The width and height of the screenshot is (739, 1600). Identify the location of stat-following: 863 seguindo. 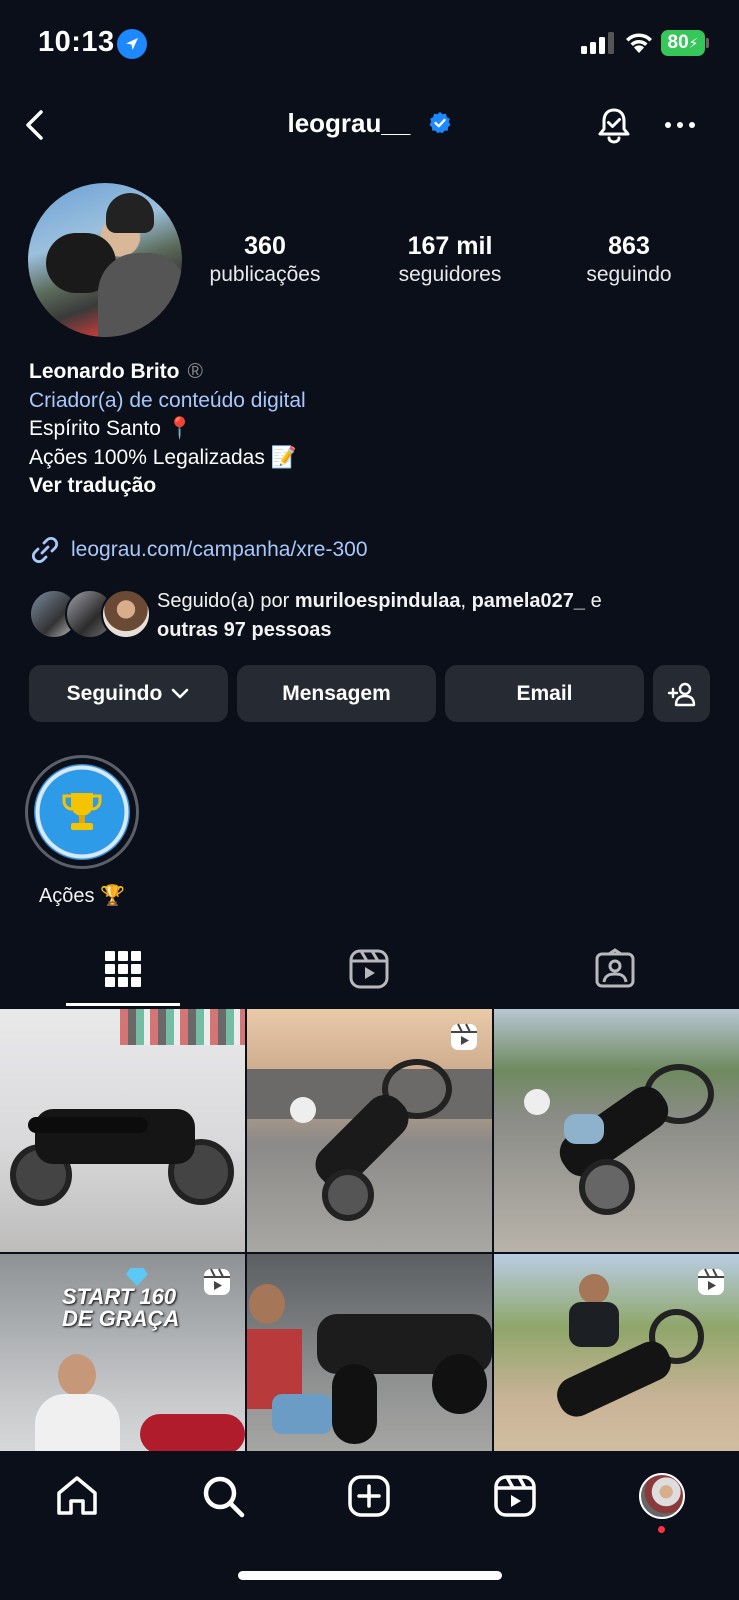
(629, 259).